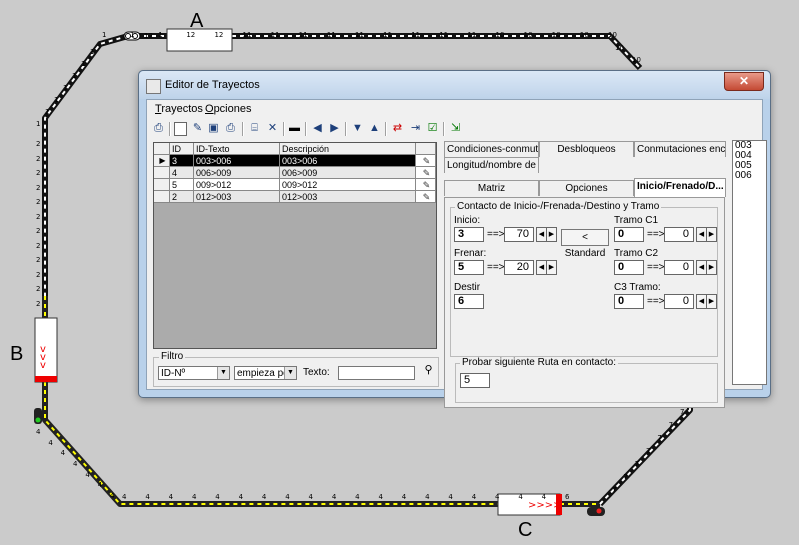 The height and width of the screenshot is (545, 799). What do you see at coordinates (469, 267) in the screenshot?
I see `frenar-input: 5` at bounding box center [469, 267].